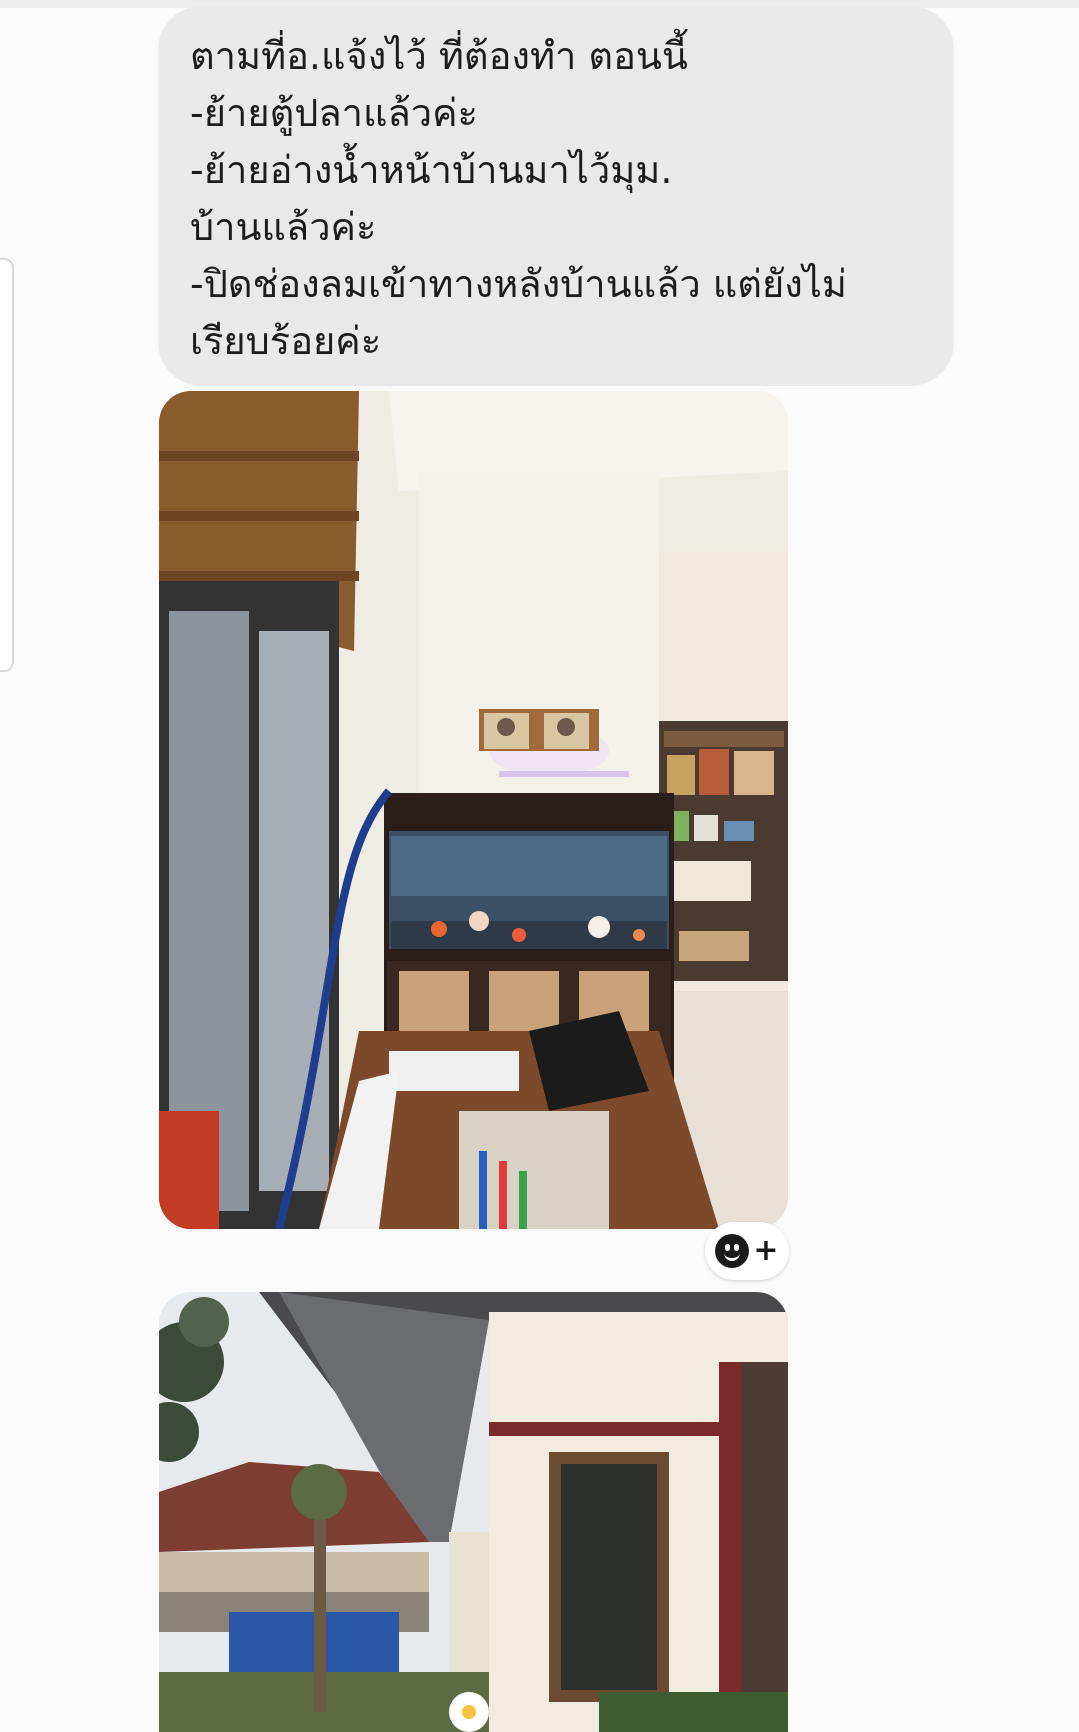  I want to click on message-line: -ย้ายอ่างน้ำหน้าบ้านมาไว้มุม., so click(431, 170).